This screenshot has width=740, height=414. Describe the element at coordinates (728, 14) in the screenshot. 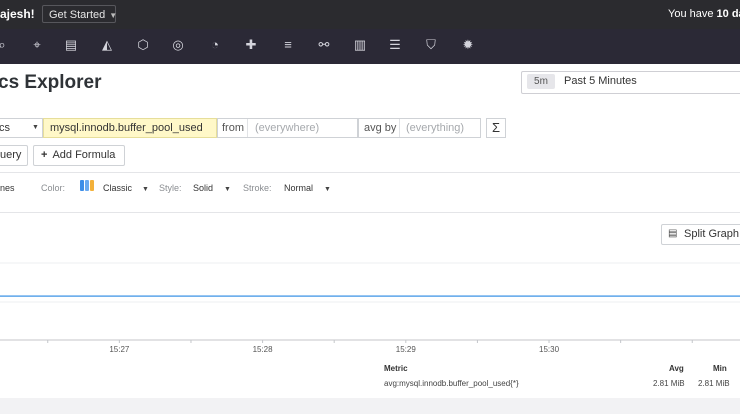

I see `trial-days: 10 day` at that location.